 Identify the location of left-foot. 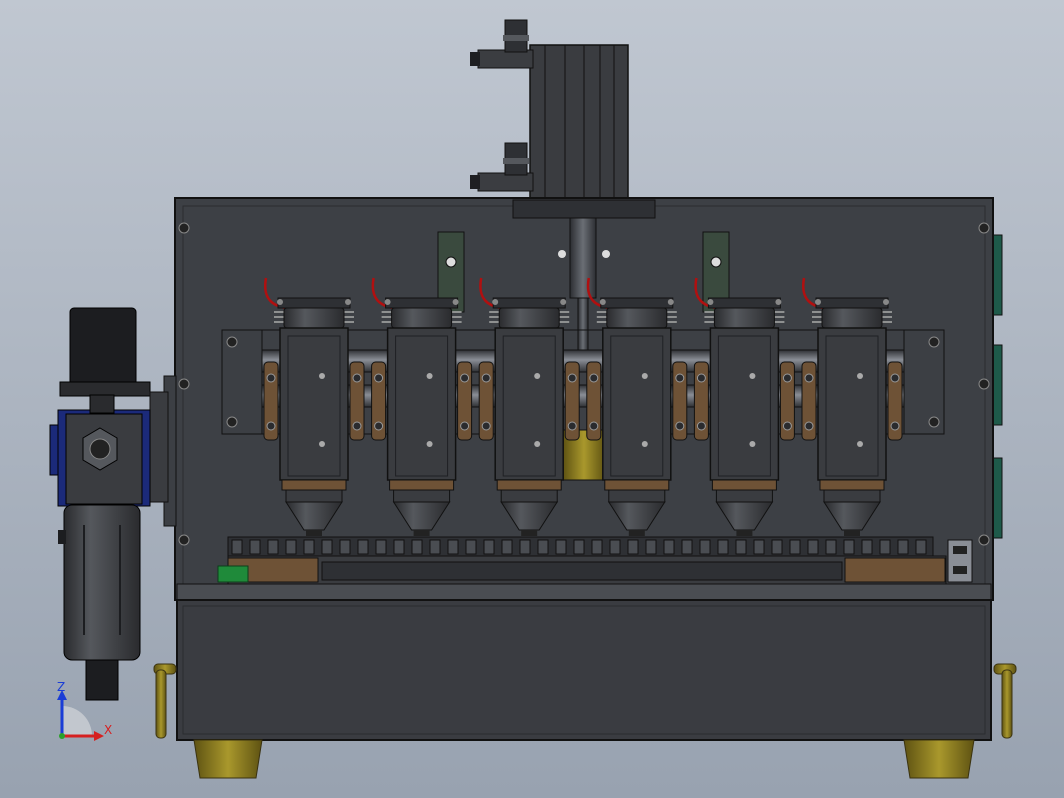
(228, 759).